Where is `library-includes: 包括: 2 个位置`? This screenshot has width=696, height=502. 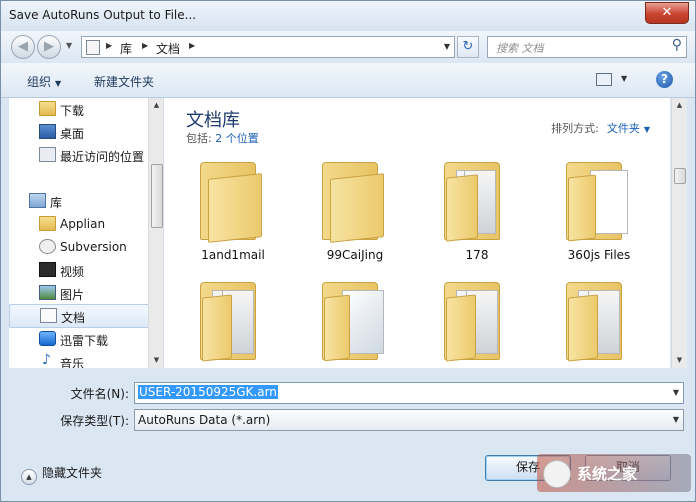 library-includes: 包括: 2 个位置 is located at coordinates (222, 138).